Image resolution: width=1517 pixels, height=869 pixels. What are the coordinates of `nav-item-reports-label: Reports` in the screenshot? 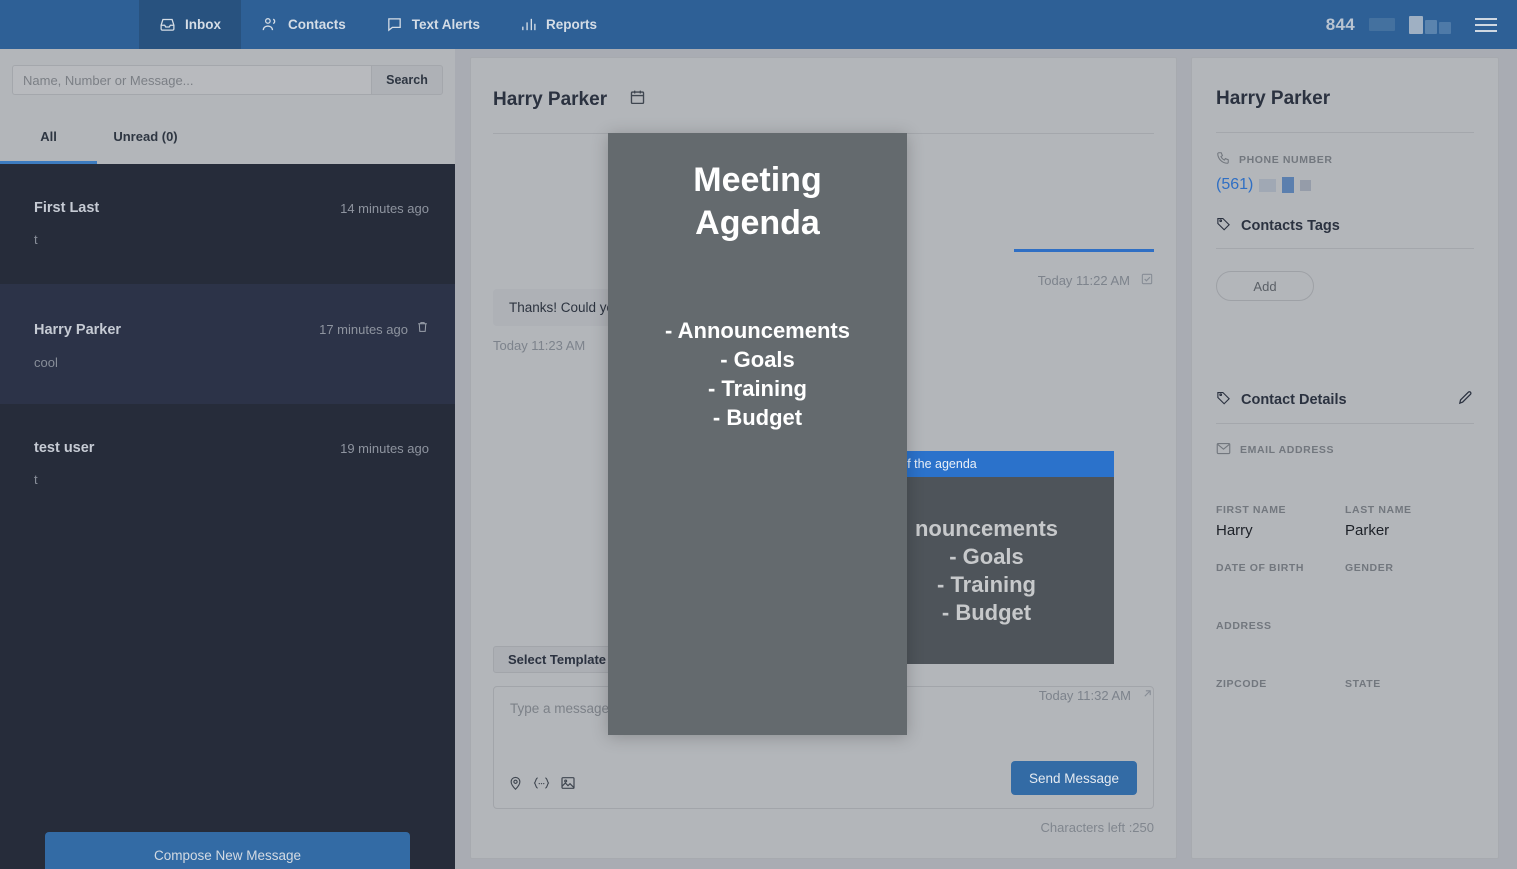 It's located at (572, 24).